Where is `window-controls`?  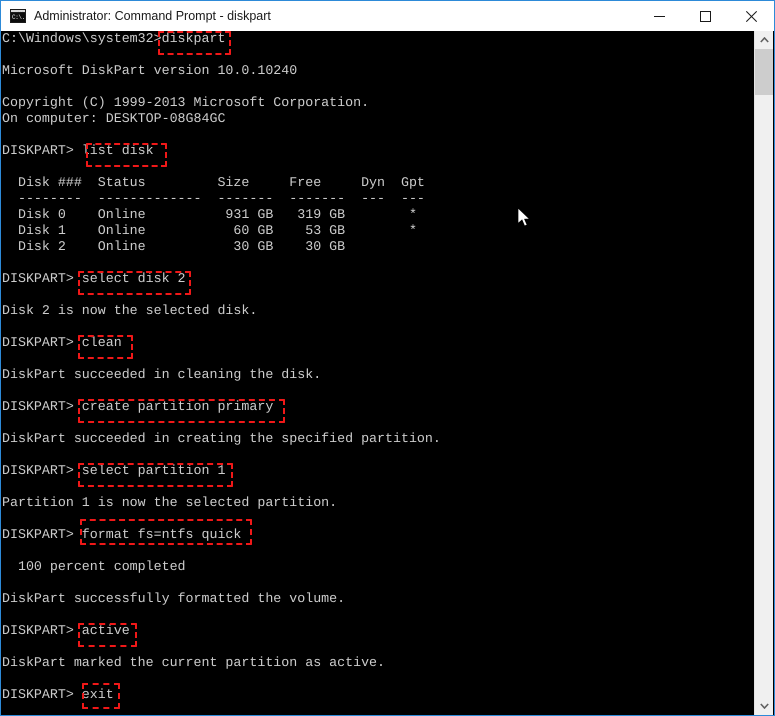
window-controls is located at coordinates (705, 16).